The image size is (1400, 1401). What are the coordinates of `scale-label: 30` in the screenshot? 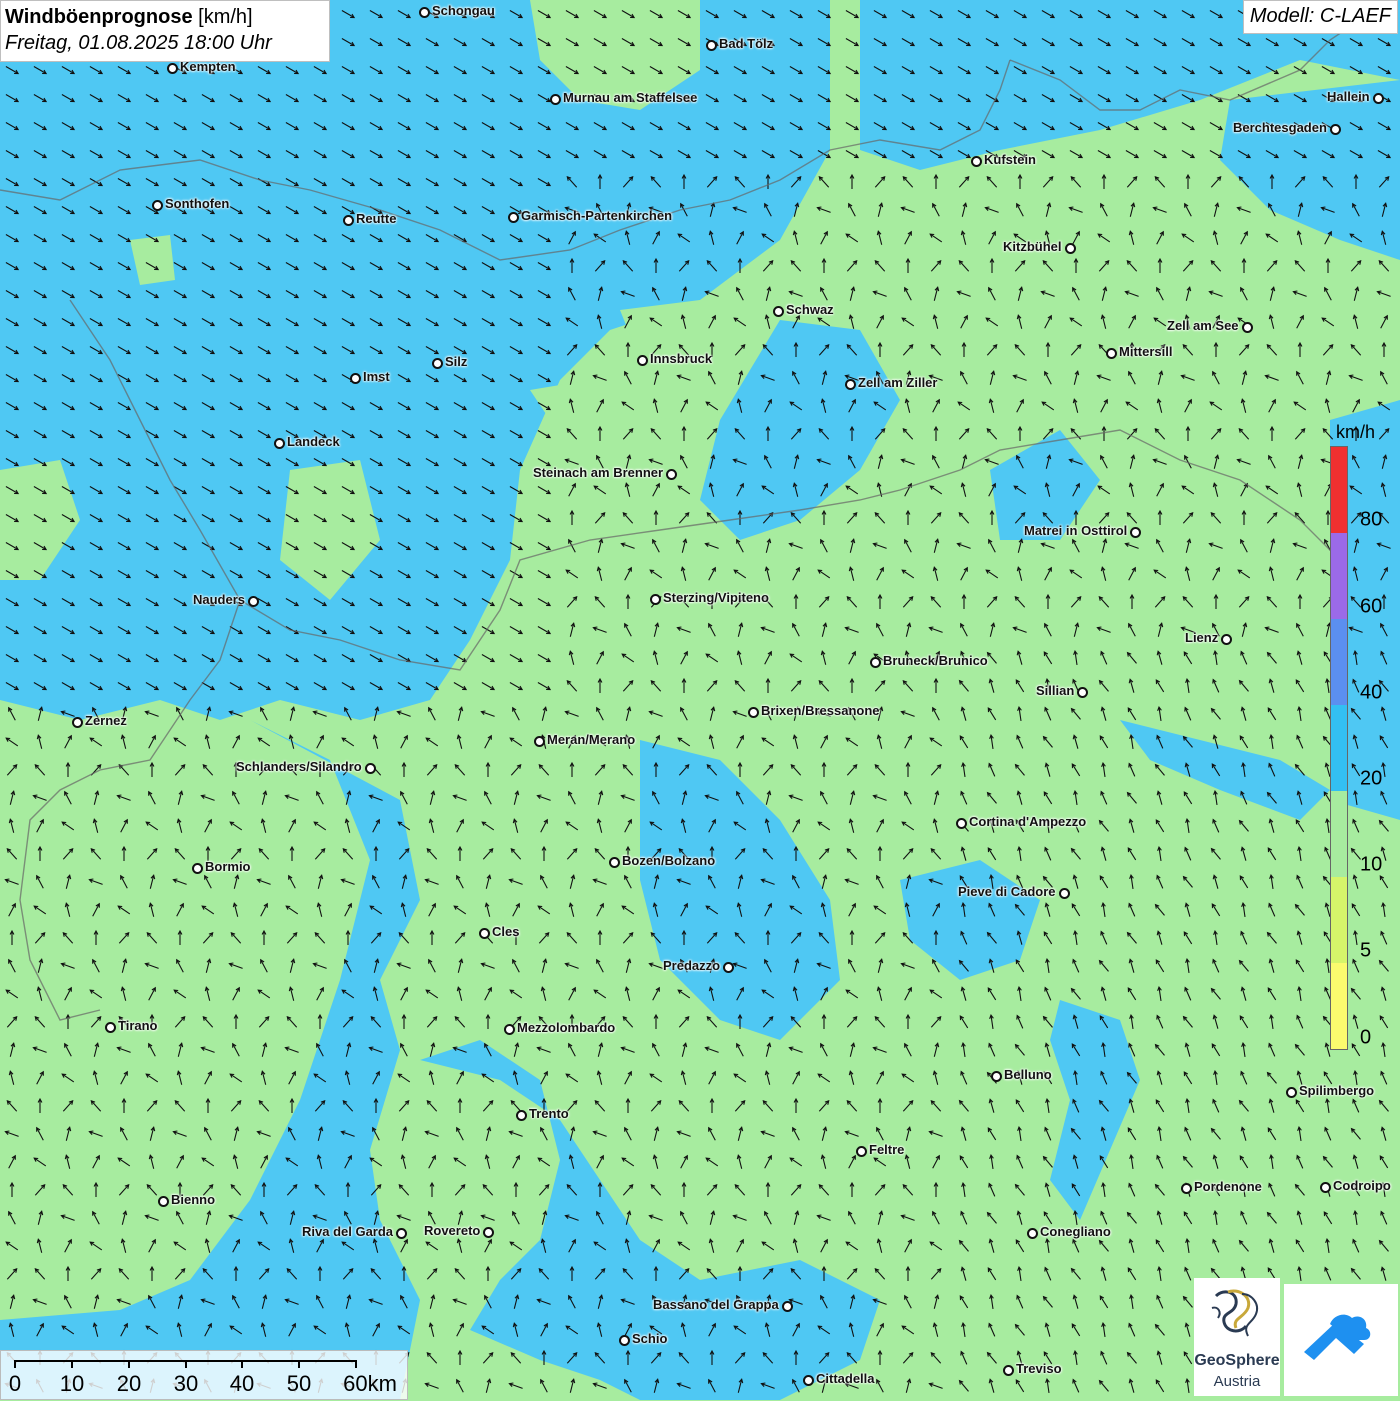 It's located at (186, 1383).